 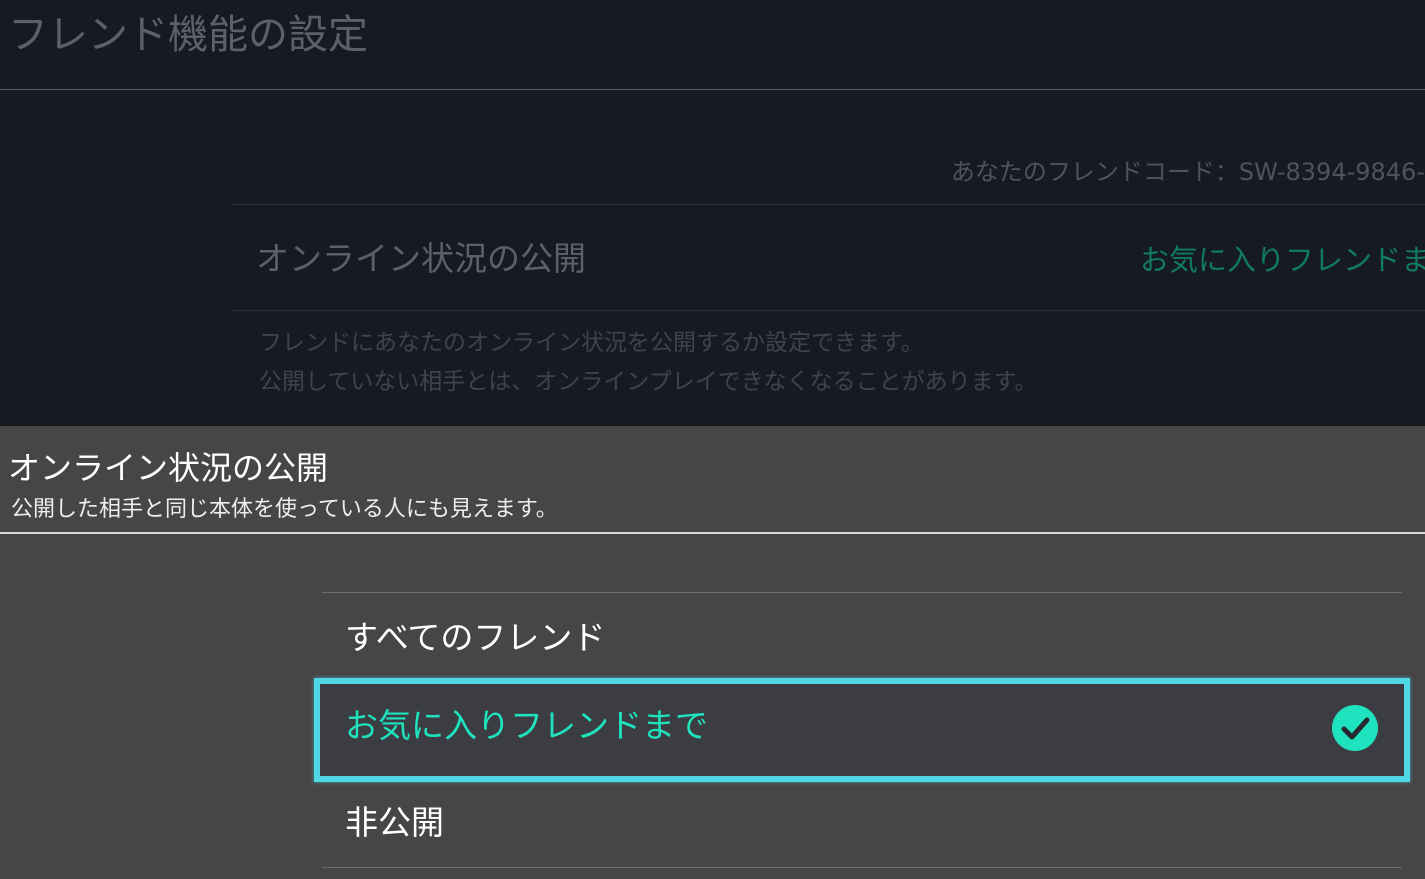 I want to click on setting-description-line: フレンドにあなたのオンライン状況を公開するか設定できます。, so click(x=591, y=343).